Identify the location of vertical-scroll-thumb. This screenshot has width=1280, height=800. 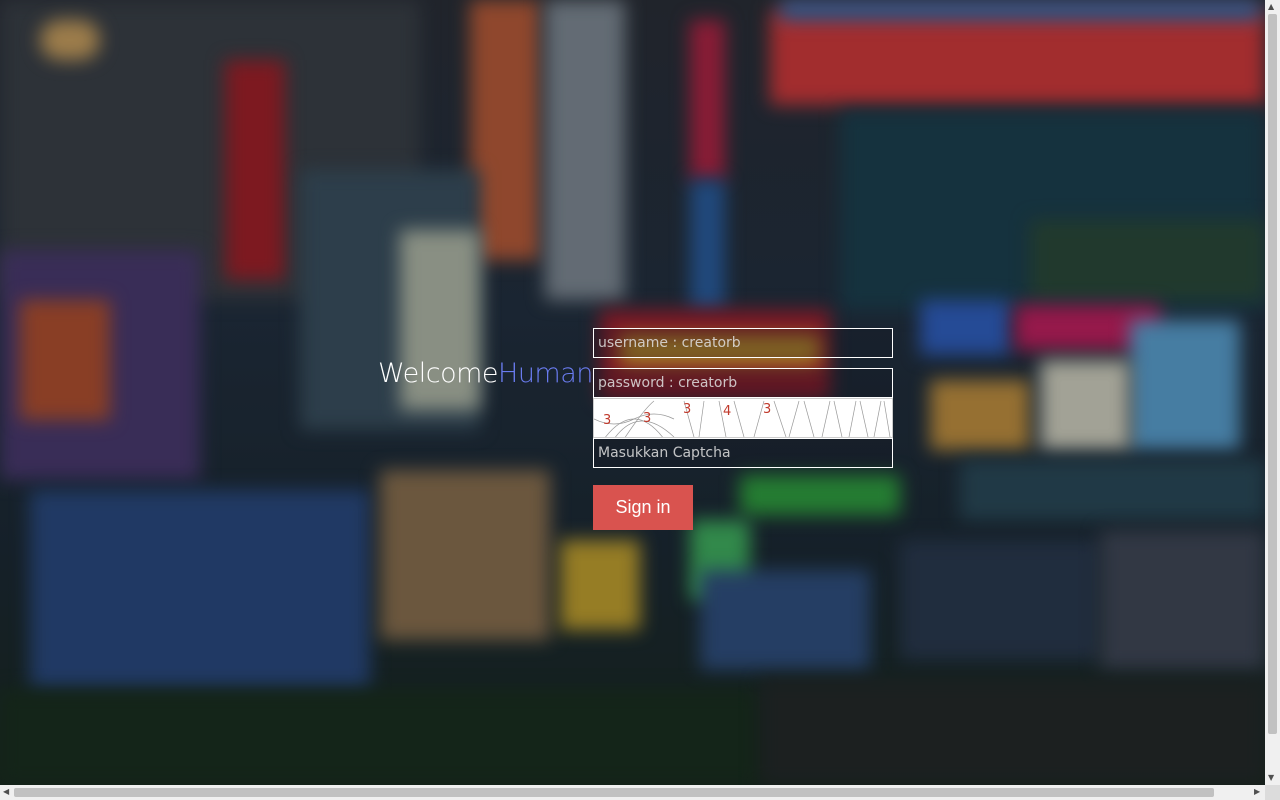
(1272, 374).